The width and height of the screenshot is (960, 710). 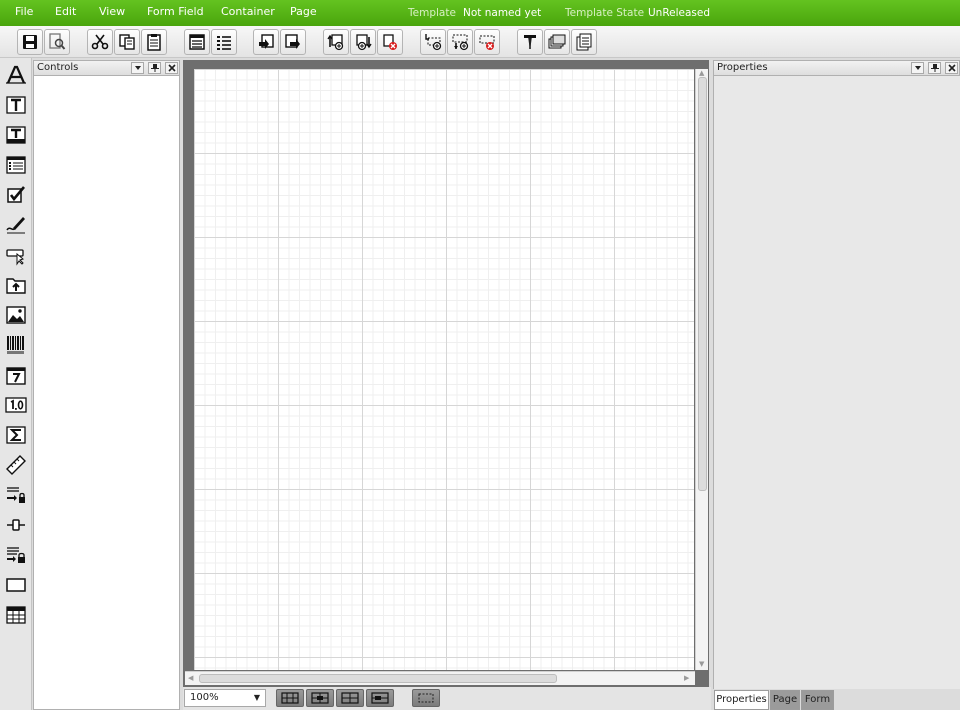 I want to click on controls-dropdown-button, so click(x=137, y=68).